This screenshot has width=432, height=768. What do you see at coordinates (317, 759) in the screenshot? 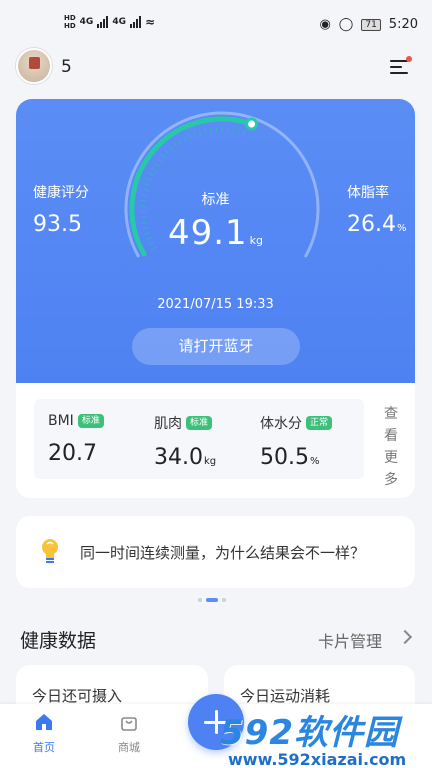
I see `watermark-url: www.592xiazai.com` at bounding box center [317, 759].